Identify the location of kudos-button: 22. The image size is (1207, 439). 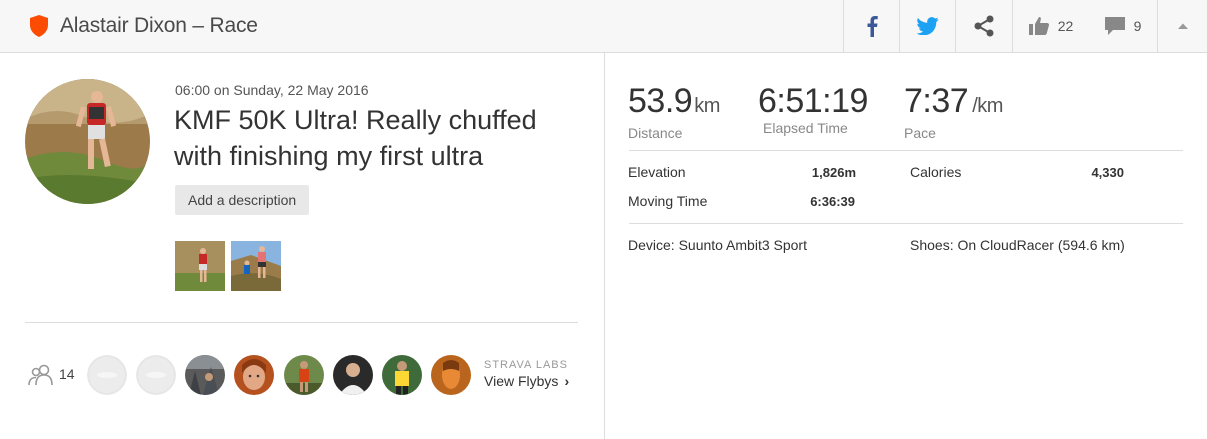
(1050, 26).